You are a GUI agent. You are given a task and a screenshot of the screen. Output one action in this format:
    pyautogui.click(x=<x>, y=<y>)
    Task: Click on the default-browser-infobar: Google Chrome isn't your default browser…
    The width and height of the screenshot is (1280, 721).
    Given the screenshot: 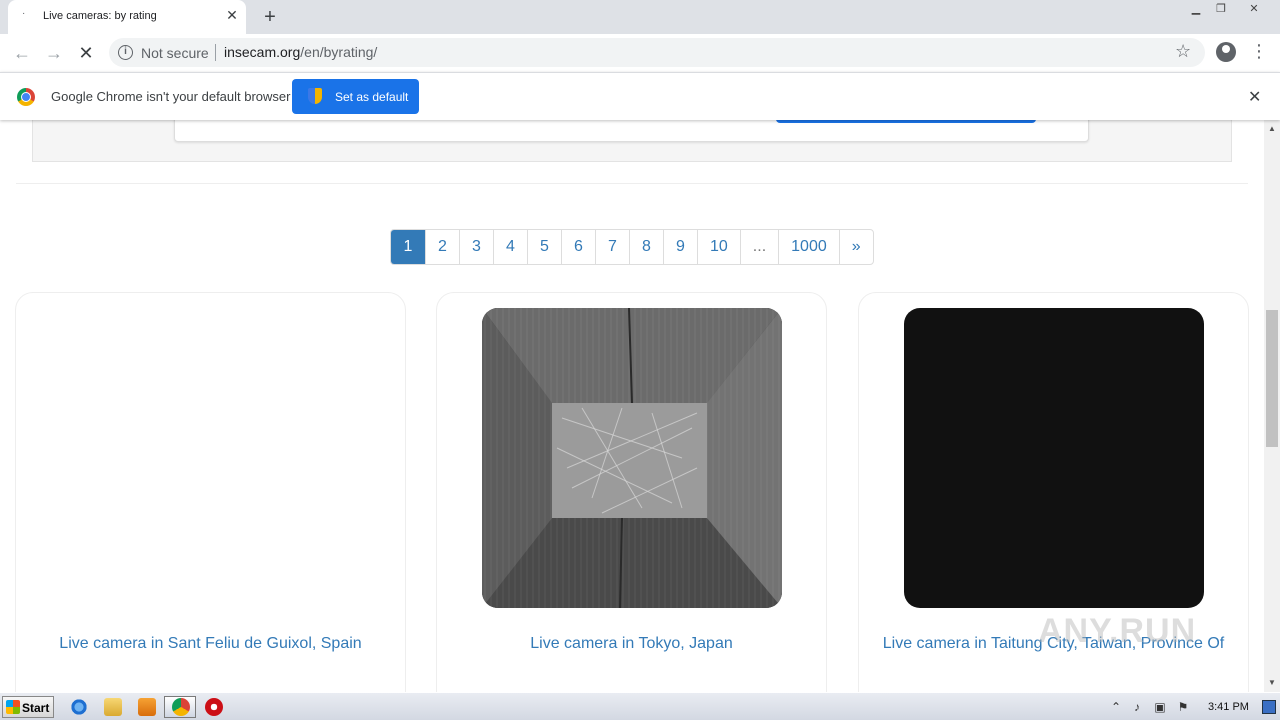 What is the action you would take?
    pyautogui.click(x=640, y=96)
    